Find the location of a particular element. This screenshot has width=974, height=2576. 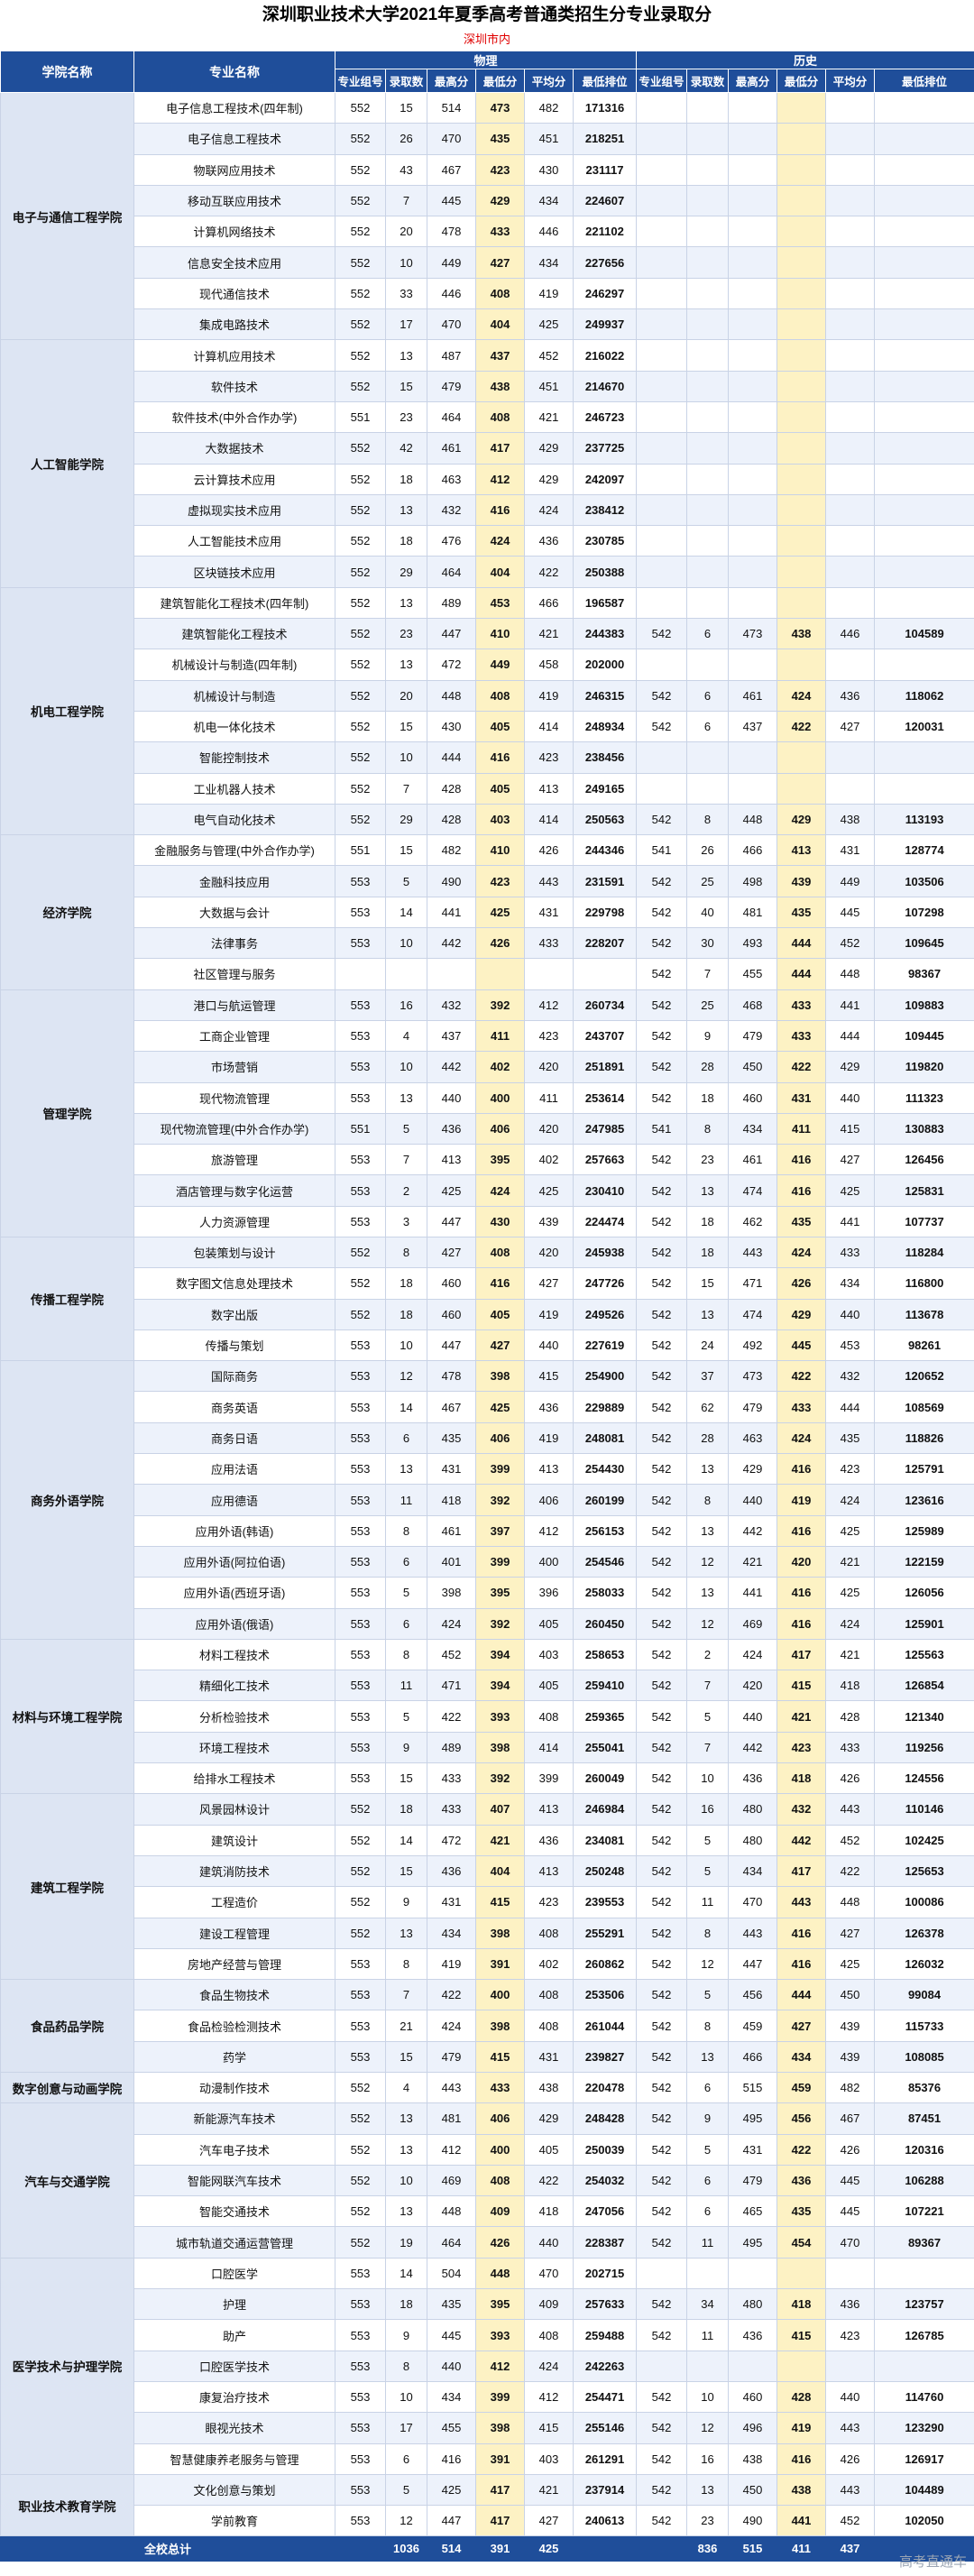

physics-min-cell: 433 is located at coordinates (500, 2087).